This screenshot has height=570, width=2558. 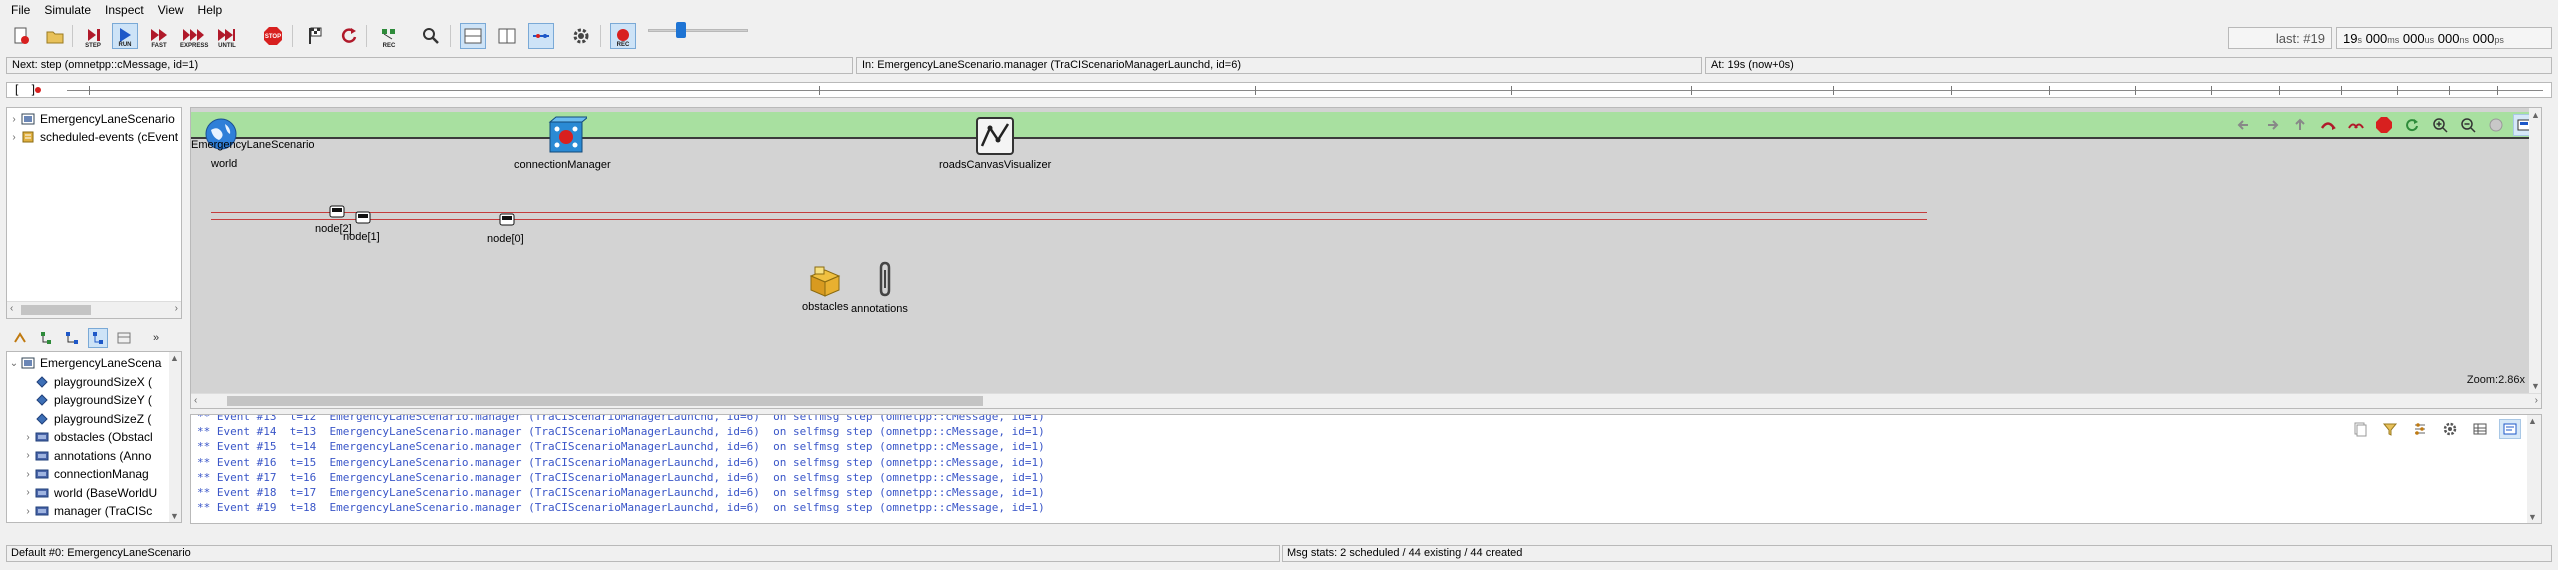 What do you see at coordinates (86, 456) in the screenshot?
I see `object-tree-item: › annotations (Anno` at bounding box center [86, 456].